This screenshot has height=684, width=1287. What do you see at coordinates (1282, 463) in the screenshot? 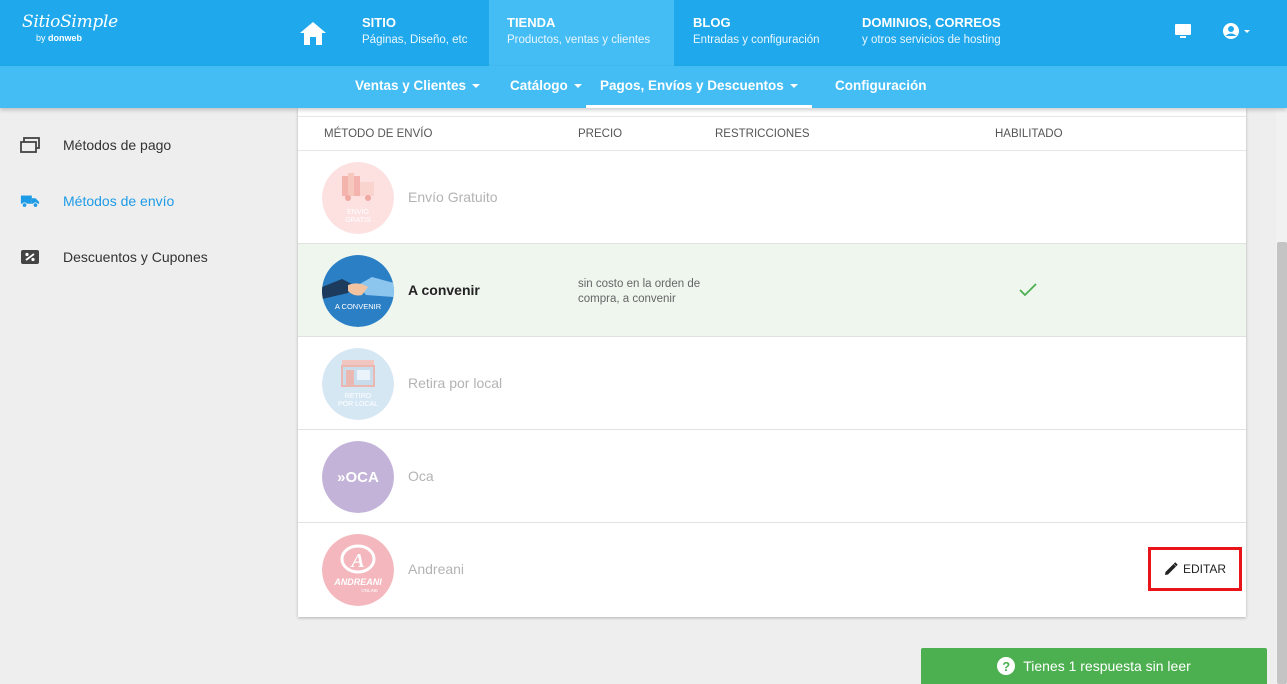
I see `scrollbar-thumb` at bounding box center [1282, 463].